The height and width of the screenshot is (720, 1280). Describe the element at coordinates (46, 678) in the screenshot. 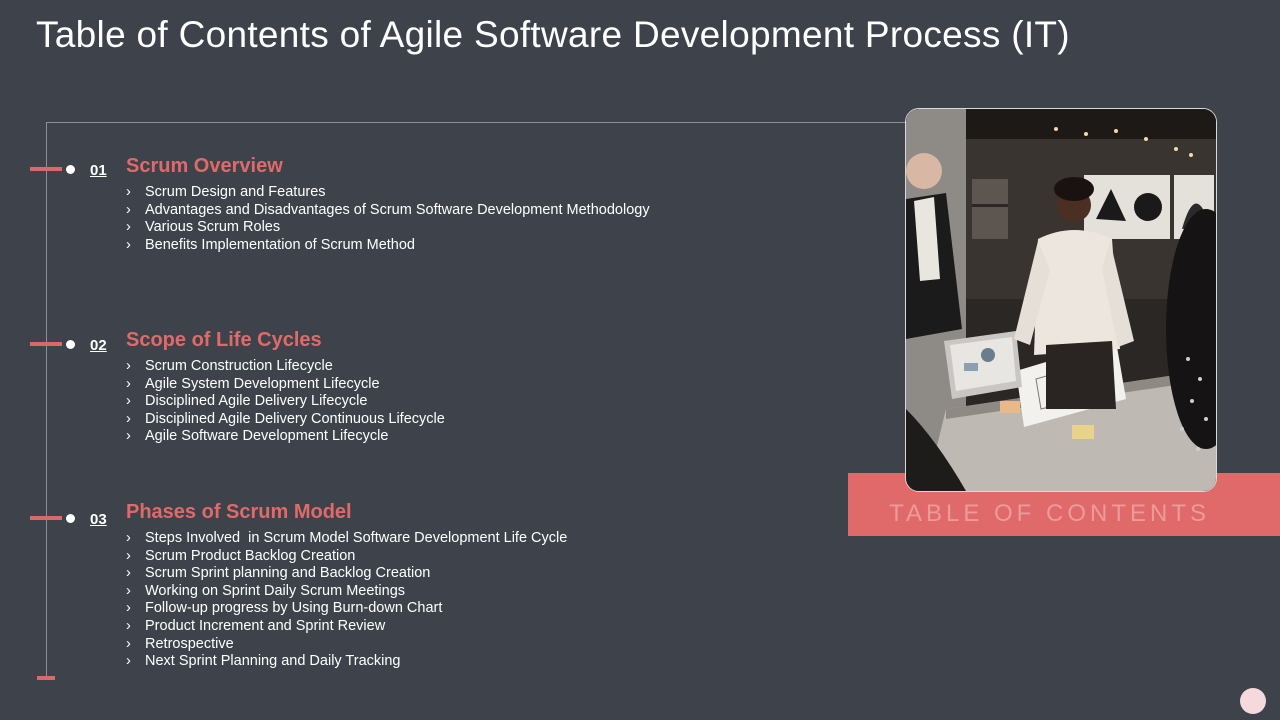

I see `frame-bottom-cap` at that location.